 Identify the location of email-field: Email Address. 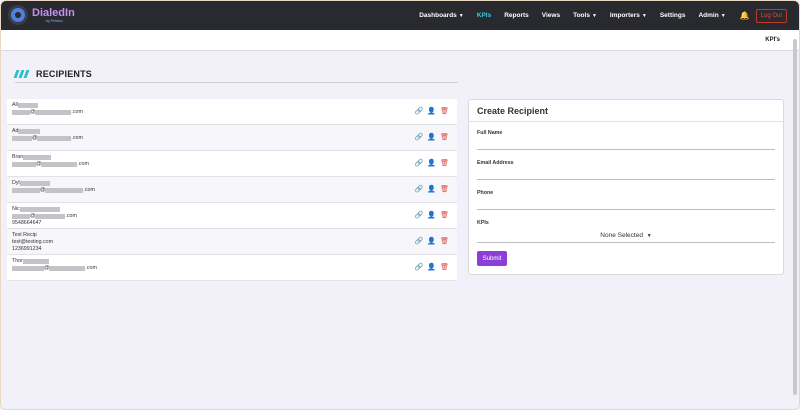
(626, 170).